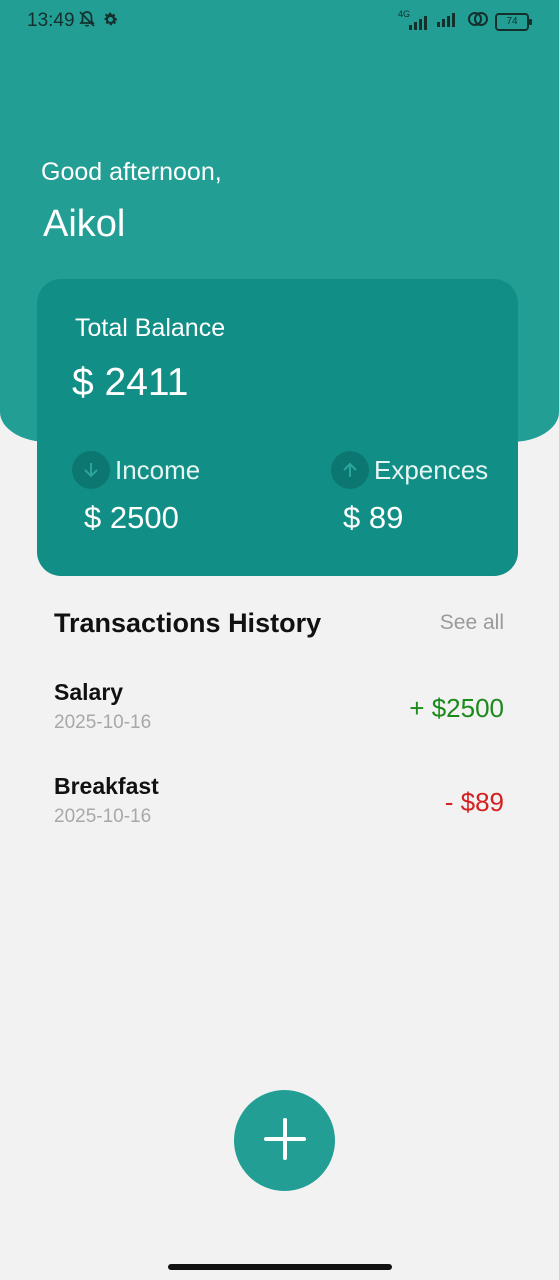 The image size is (559, 1280). I want to click on transaction-name: Breakfast, so click(106, 786).